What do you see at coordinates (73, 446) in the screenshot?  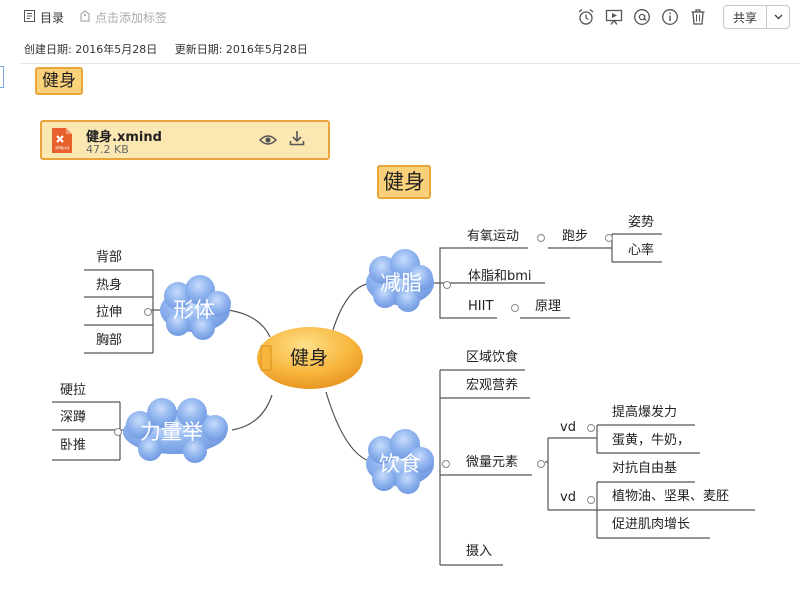 I see `topic-bench: 卧推` at bounding box center [73, 446].